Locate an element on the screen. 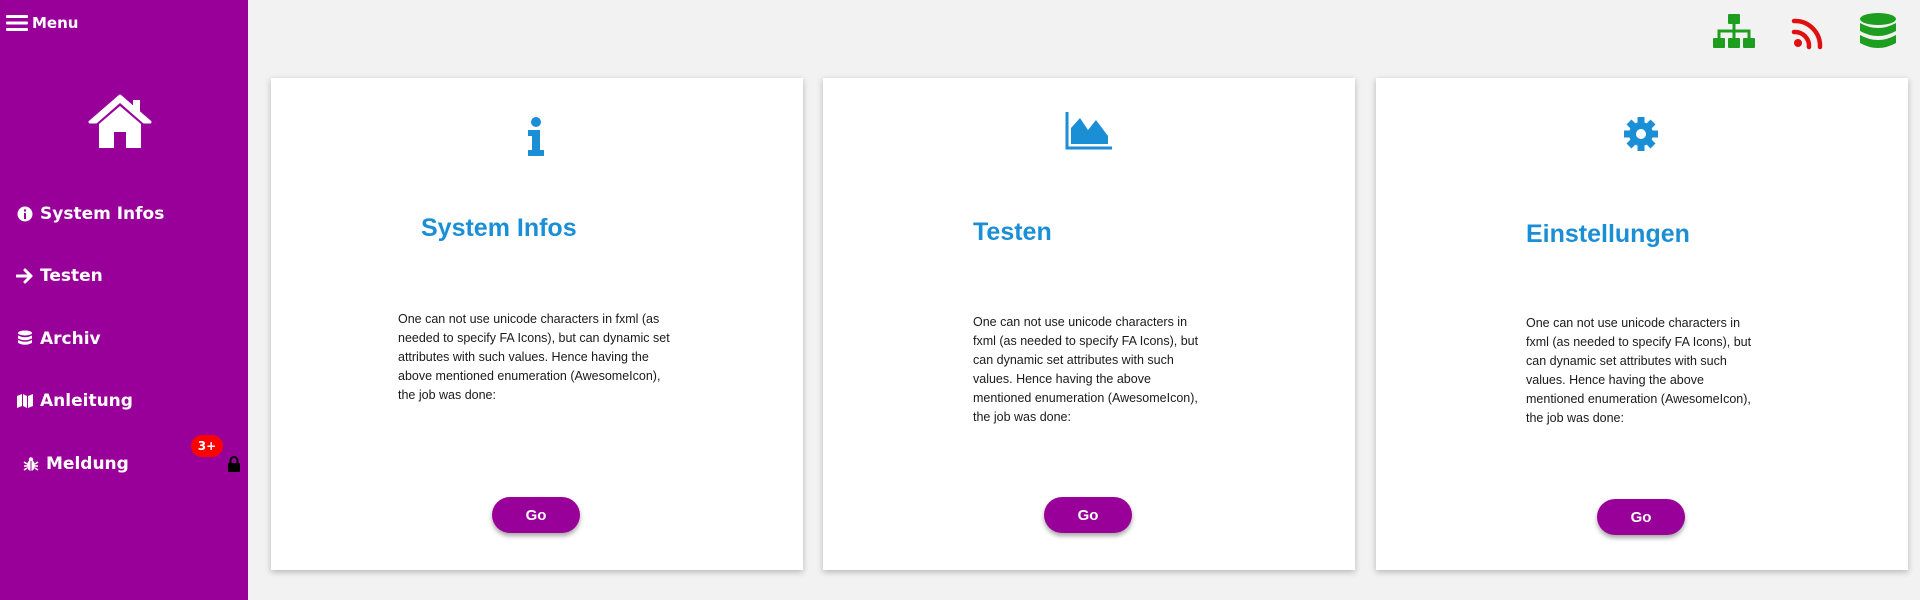 Image resolution: width=1920 pixels, height=600 pixels. lock-icon is located at coordinates (234, 464).